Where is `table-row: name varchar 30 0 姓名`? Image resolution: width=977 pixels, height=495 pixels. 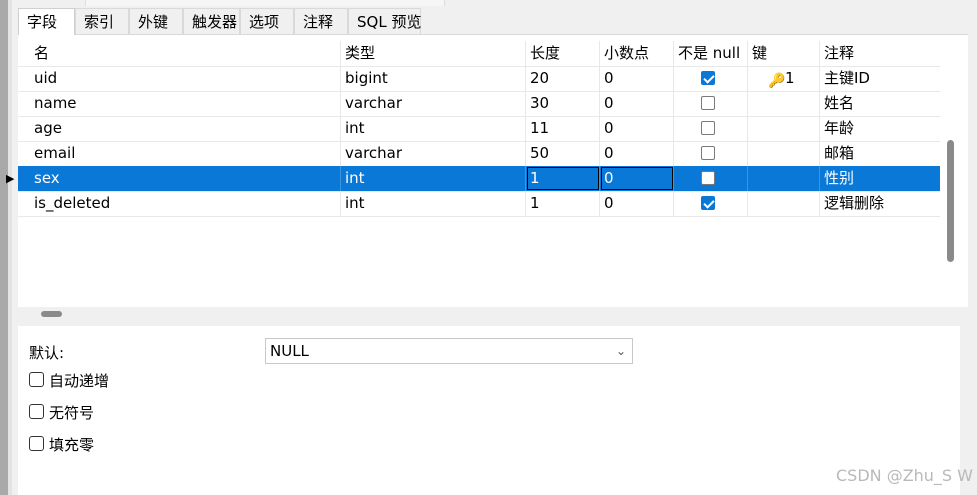 table-row: name varchar 30 0 姓名 is located at coordinates (479, 104).